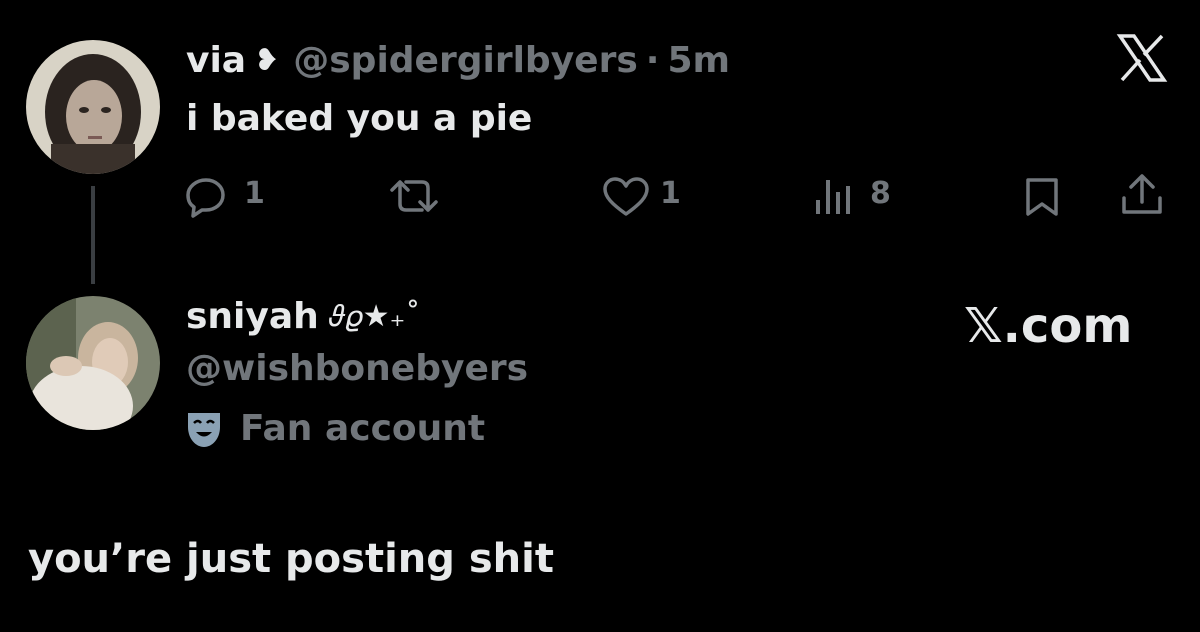 The image size is (1200, 632). I want to click on author-name: via, so click(216, 60).